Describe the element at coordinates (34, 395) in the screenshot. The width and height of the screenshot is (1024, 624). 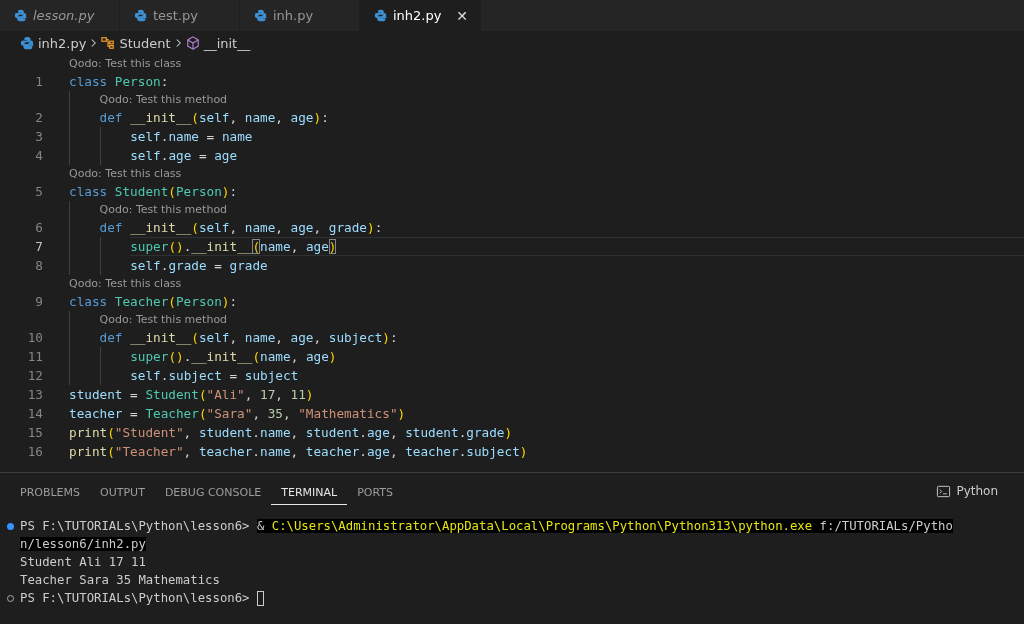
I see `line-number: 13` at that location.